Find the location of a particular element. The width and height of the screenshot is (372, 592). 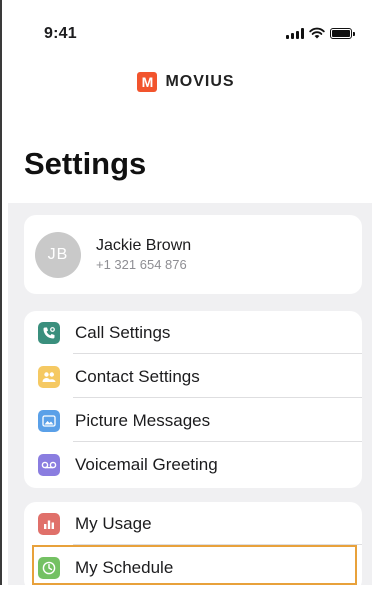

menu-item-my-schedule: My Schedule is located at coordinates (193, 567).